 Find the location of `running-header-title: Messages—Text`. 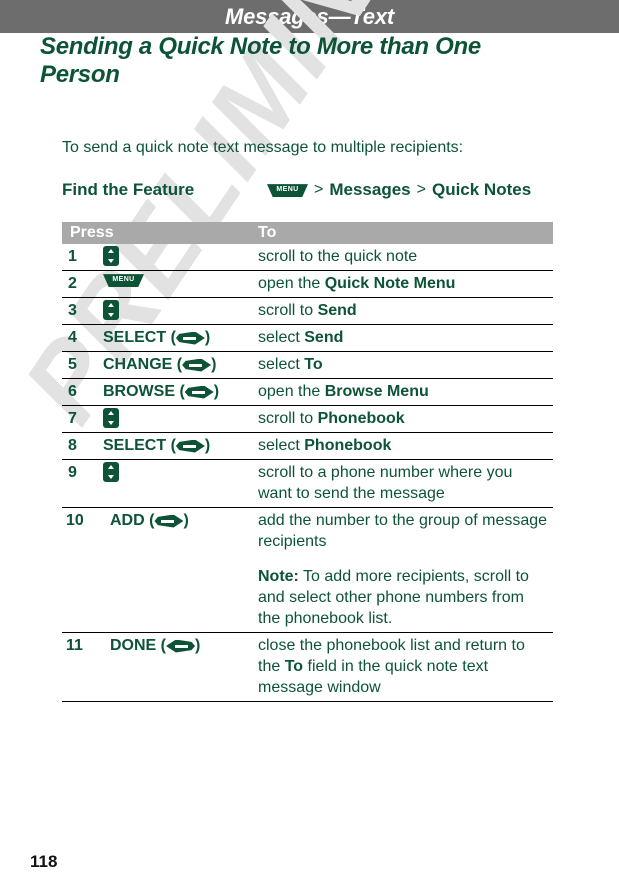

running-header-title: Messages—Text is located at coordinates (309, 16).